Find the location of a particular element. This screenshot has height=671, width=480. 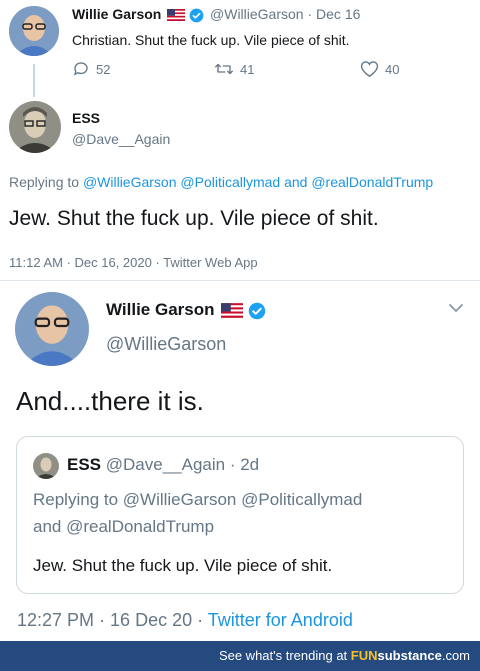

reply-author-name: ESS is located at coordinates (86, 118).